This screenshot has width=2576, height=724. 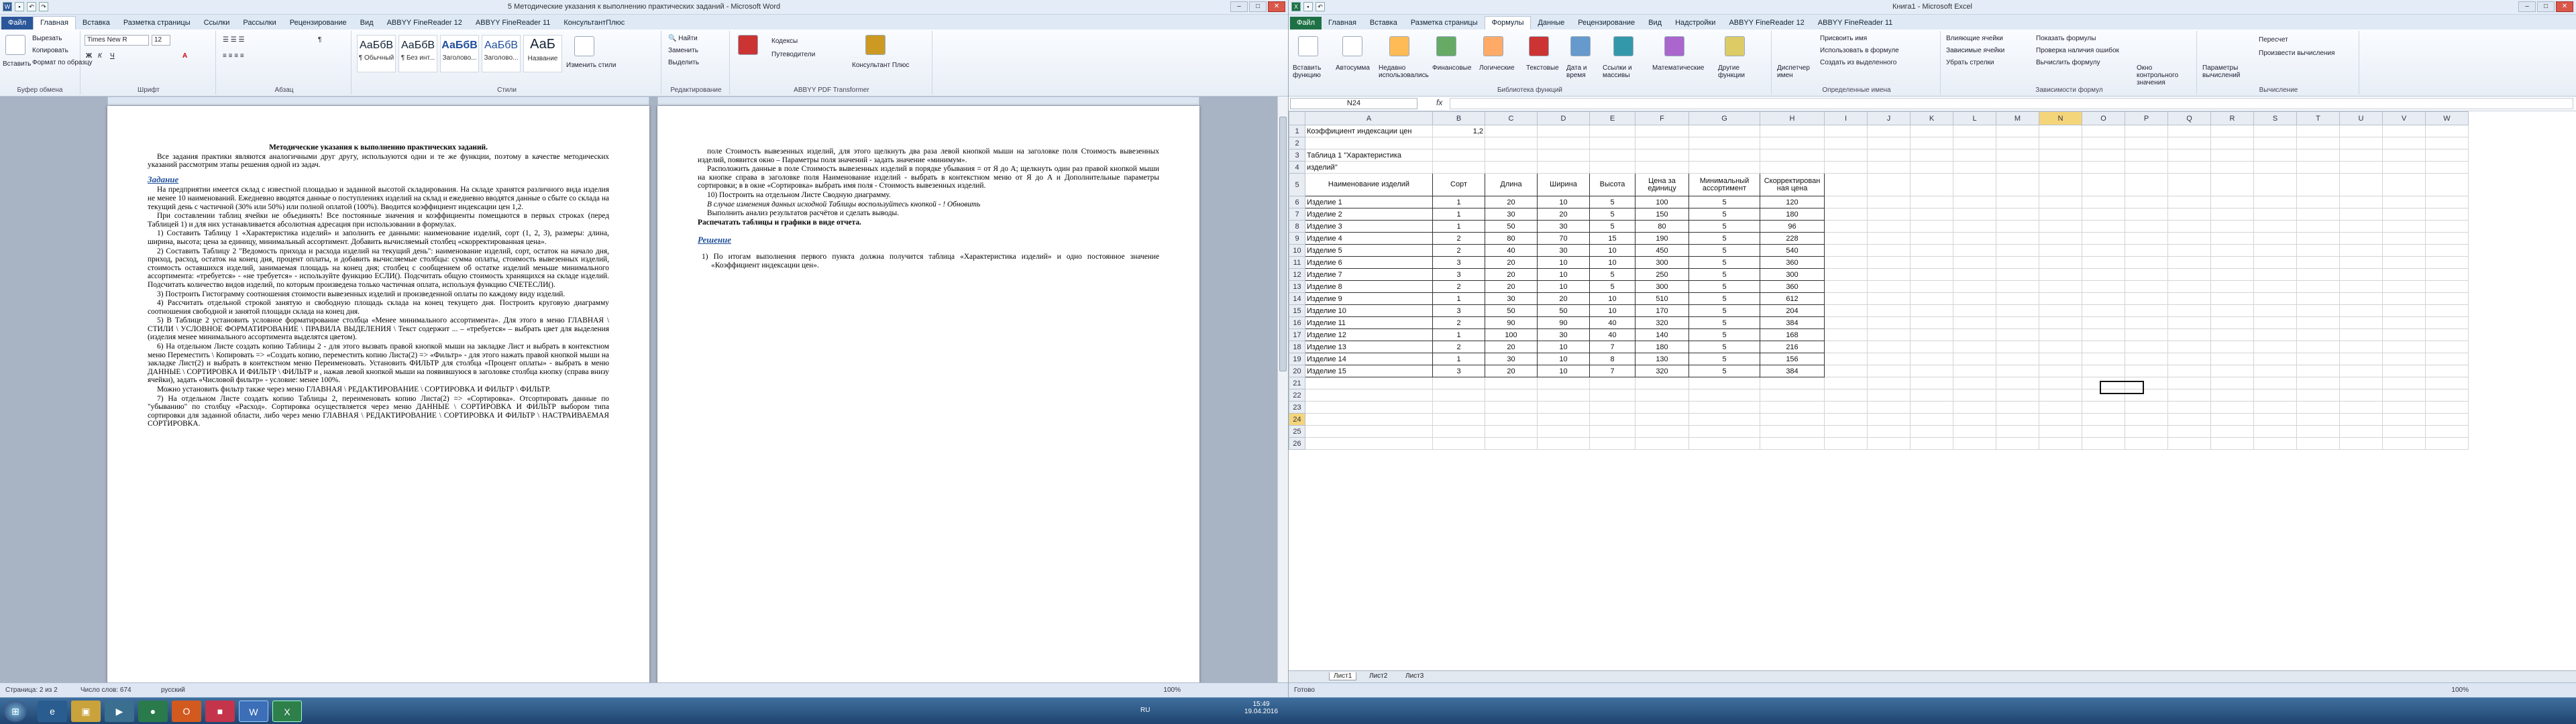 I want to click on row-header: 17, so click(x=1297, y=334).